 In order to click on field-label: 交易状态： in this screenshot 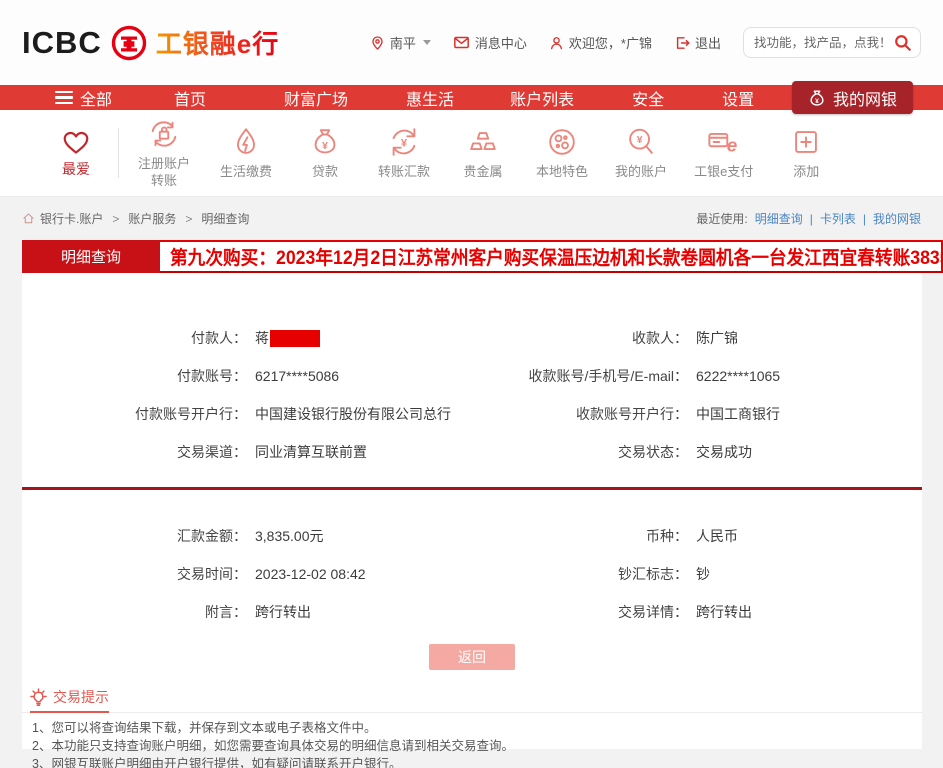, I will do `click(653, 452)`.